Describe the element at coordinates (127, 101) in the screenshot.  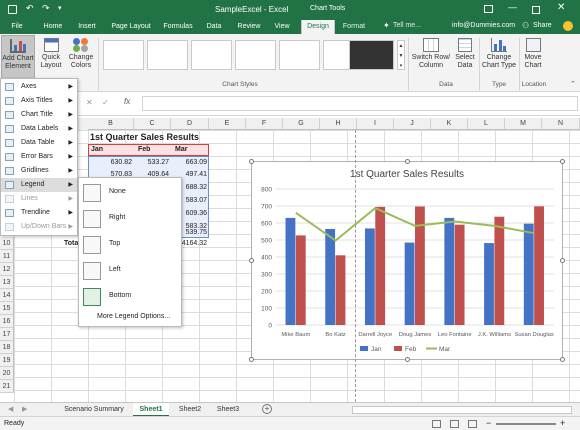
I see `insert-function-icon: fx` at that location.